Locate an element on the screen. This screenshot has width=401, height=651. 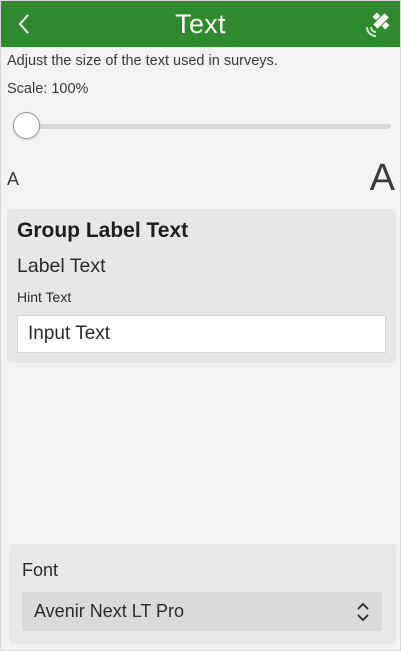
input-preview-field is located at coordinates (201, 334).